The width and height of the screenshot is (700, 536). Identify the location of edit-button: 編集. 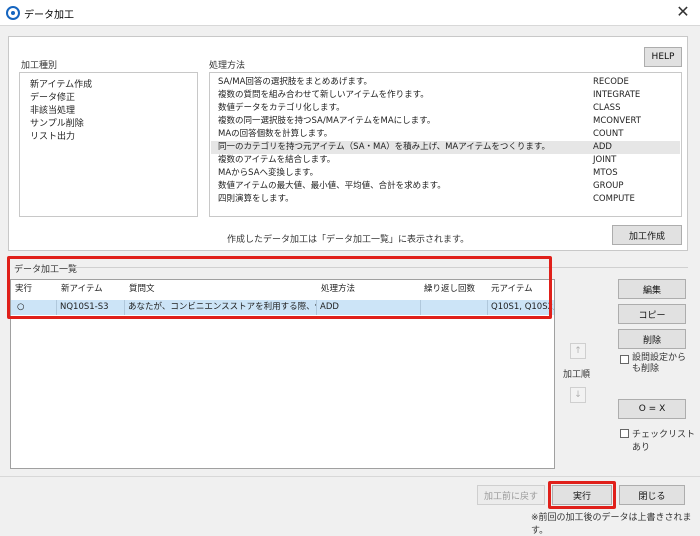
(652, 289).